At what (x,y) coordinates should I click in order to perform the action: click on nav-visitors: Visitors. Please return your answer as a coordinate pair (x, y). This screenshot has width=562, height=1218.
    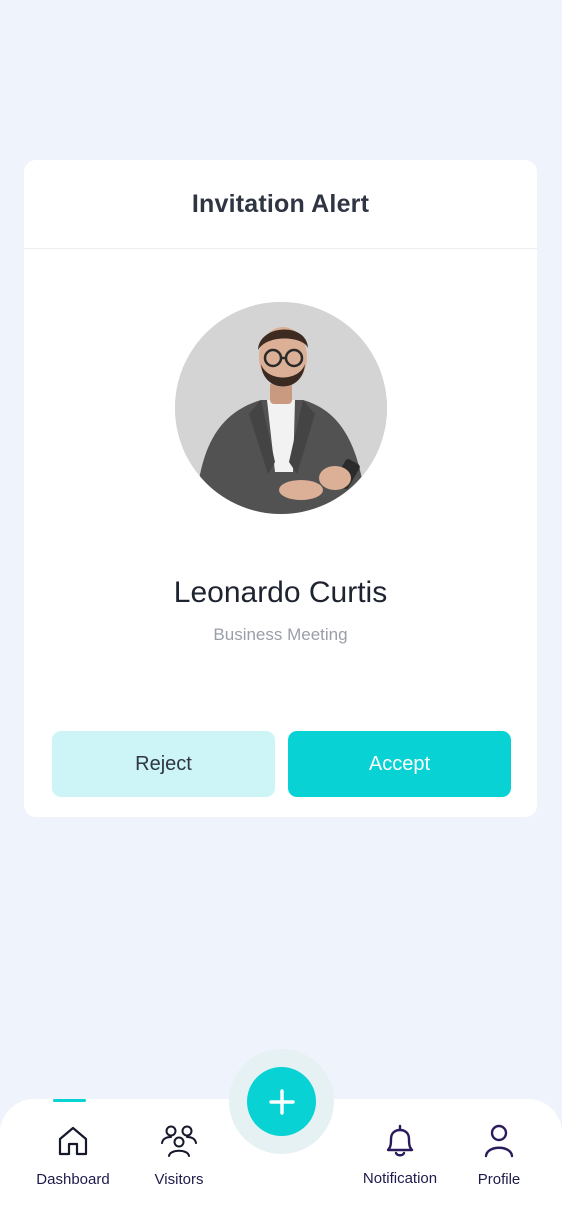
    Looking at the image, I should click on (179, 1154).